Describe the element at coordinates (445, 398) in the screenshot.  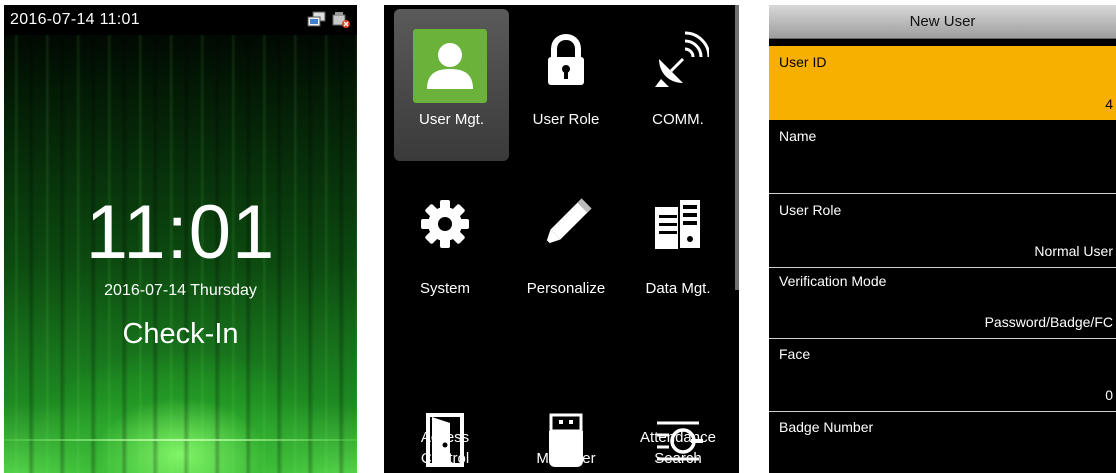
I see `menu-item-access-control: Access Control` at that location.